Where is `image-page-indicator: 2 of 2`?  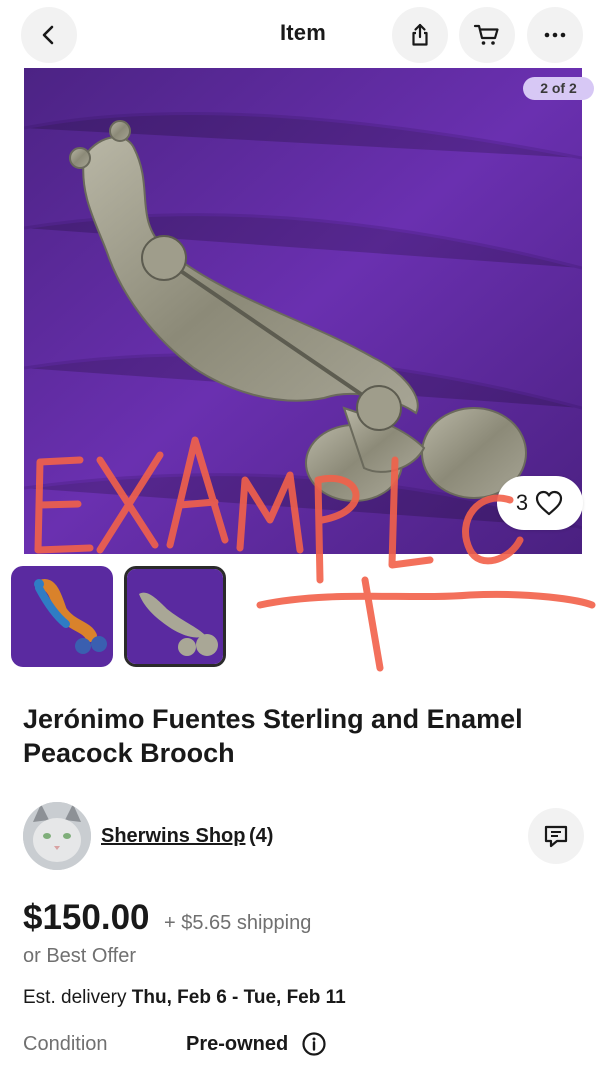 image-page-indicator: 2 of 2 is located at coordinates (558, 88).